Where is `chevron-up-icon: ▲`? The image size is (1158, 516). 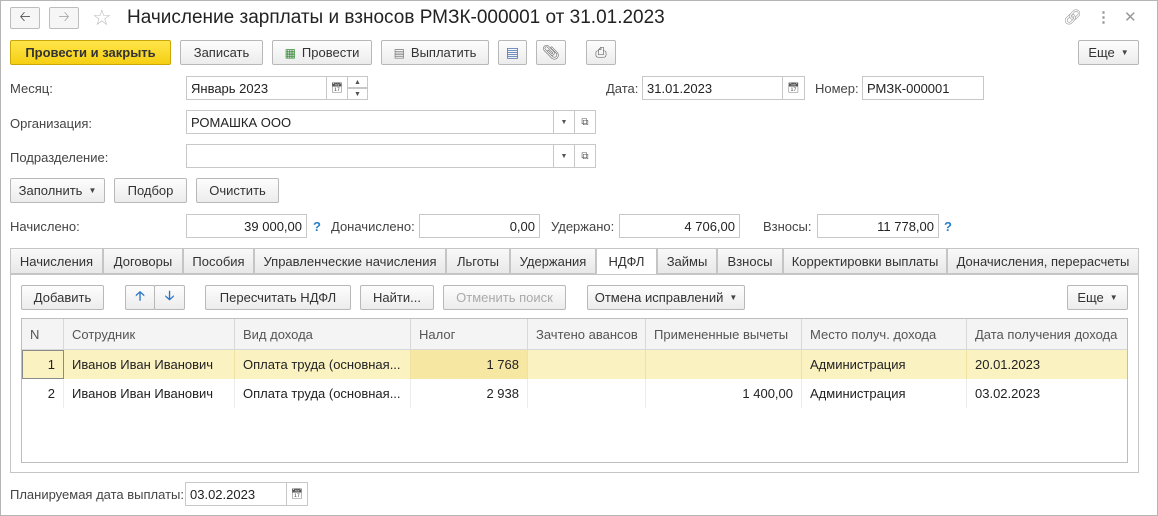 chevron-up-icon: ▲ is located at coordinates (357, 82).